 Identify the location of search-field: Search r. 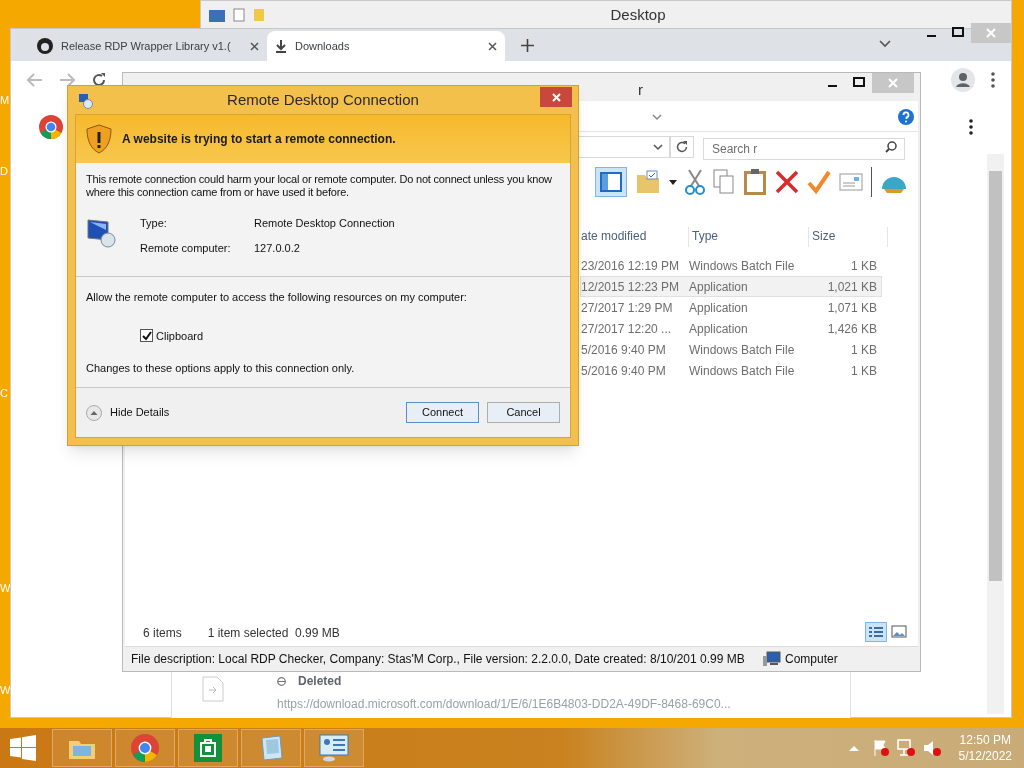
(804, 149).